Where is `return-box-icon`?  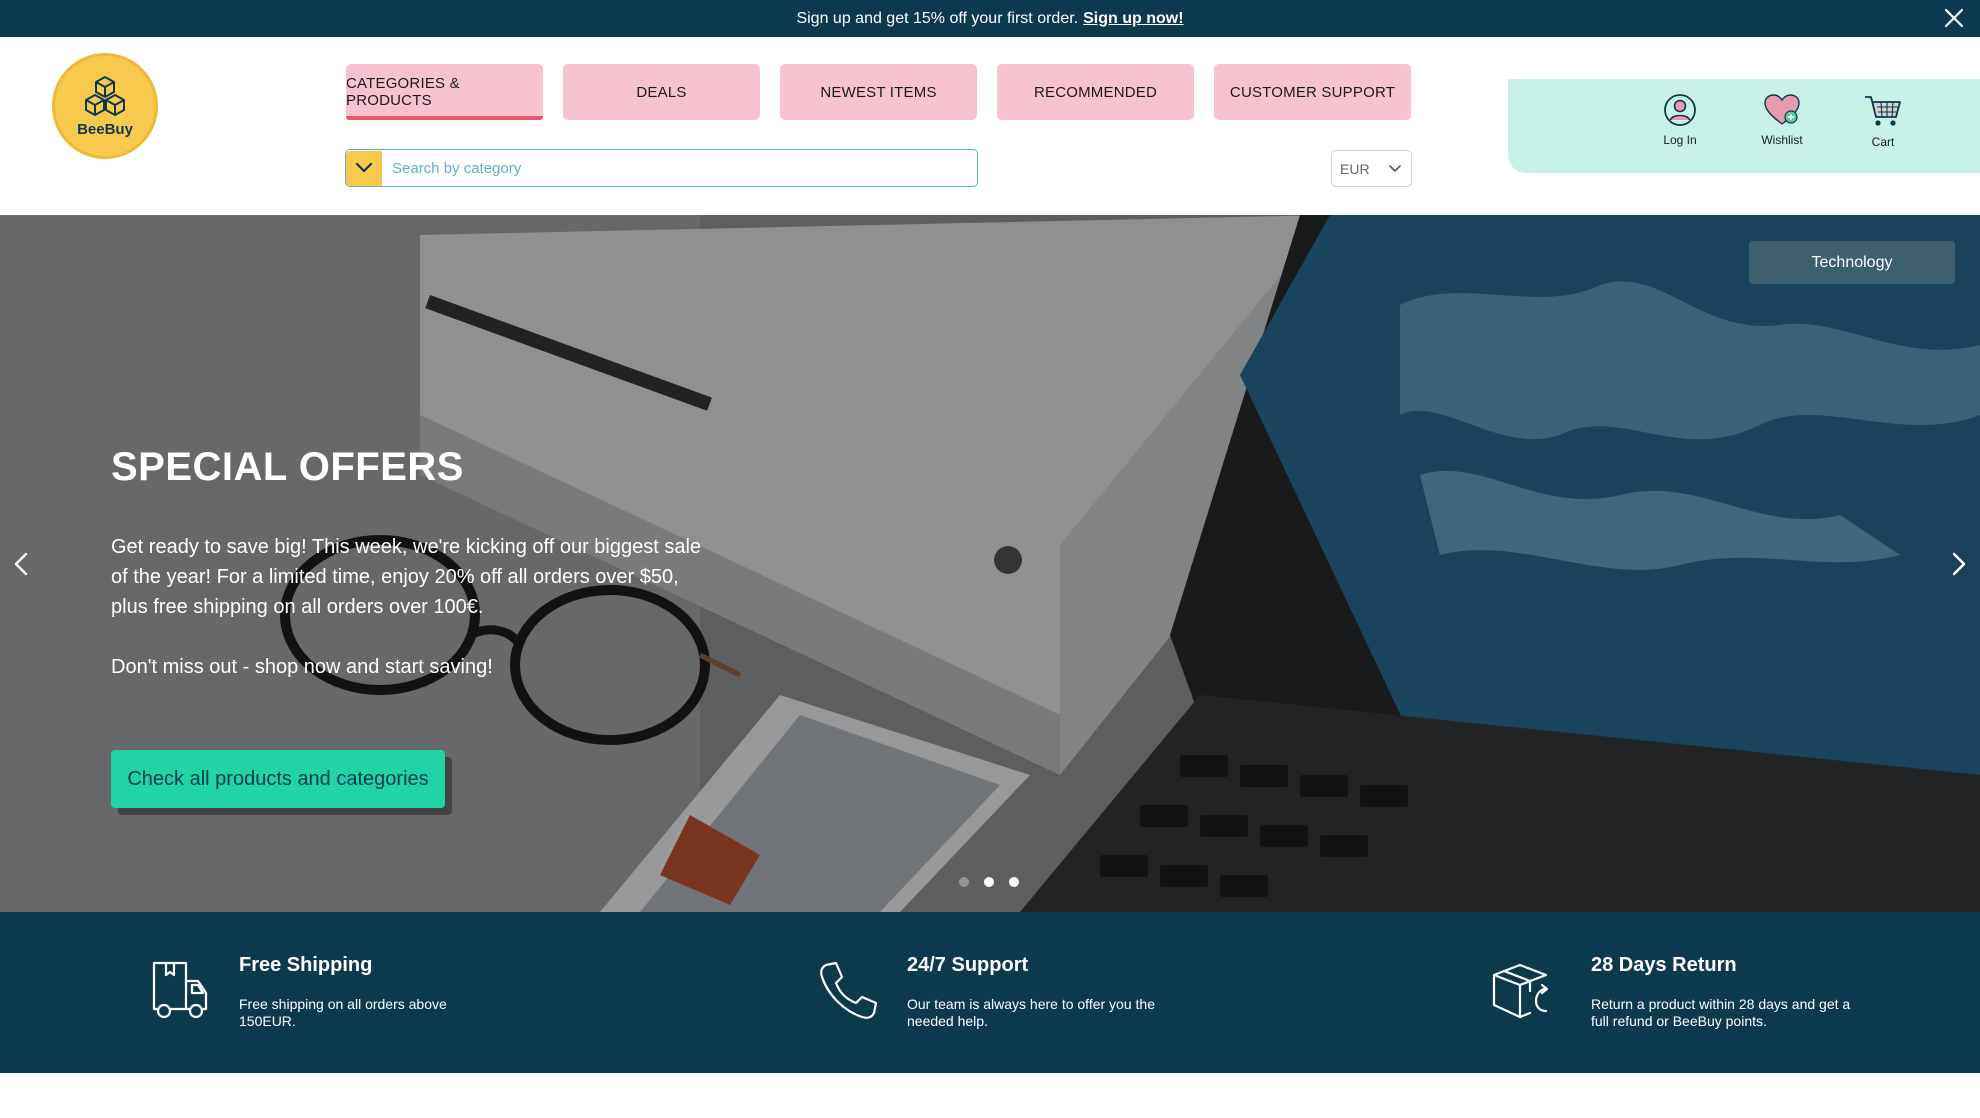 return-box-icon is located at coordinates (1520, 991).